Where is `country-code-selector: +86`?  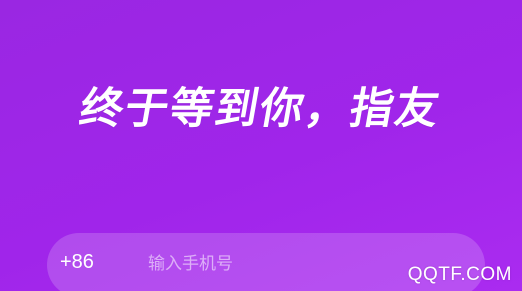 country-code-selector: +86 is located at coordinates (77, 262).